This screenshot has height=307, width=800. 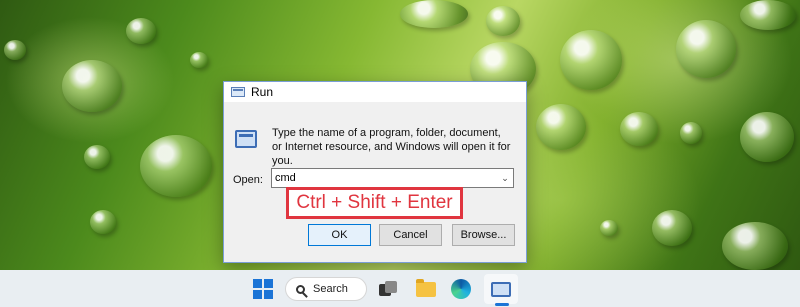 What do you see at coordinates (505, 178) in the screenshot?
I see `chevron-down-icon: ⌄` at bounding box center [505, 178].